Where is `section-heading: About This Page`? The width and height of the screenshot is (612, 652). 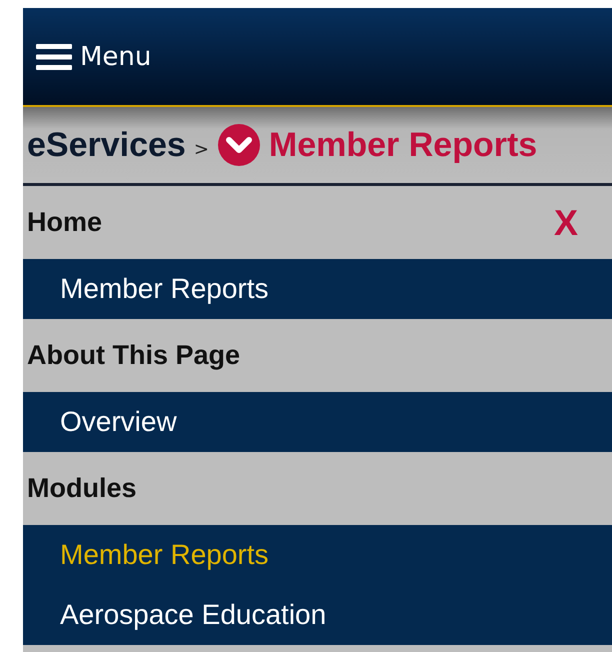 section-heading: About This Page is located at coordinates (133, 355).